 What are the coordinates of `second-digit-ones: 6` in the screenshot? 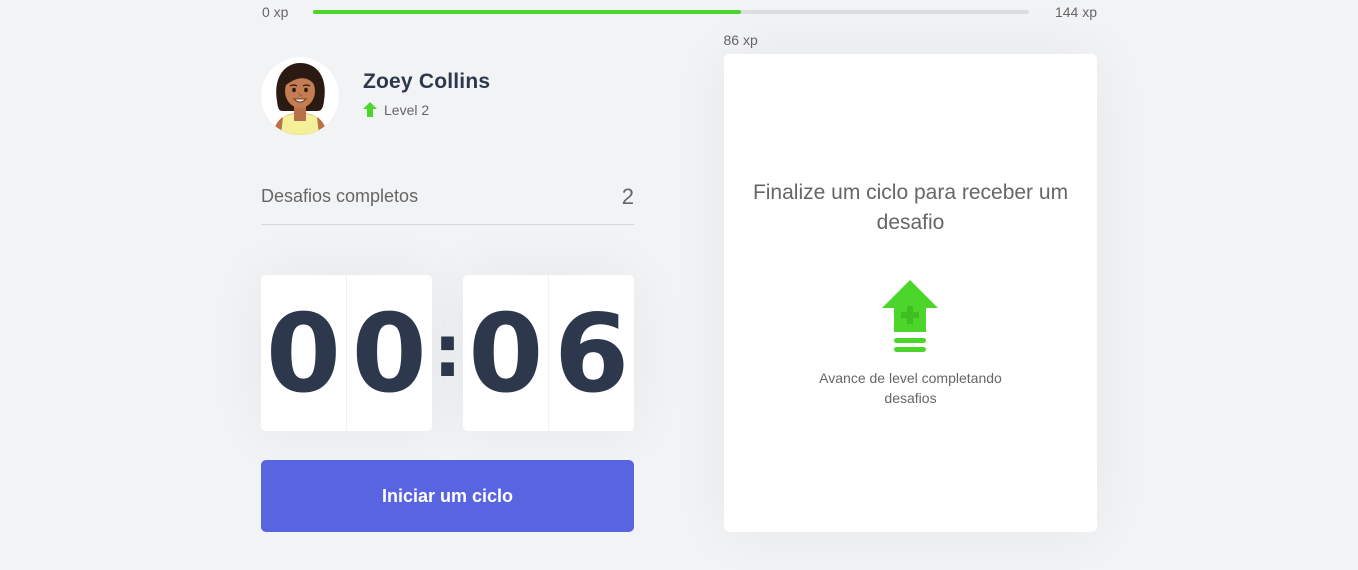 It's located at (592, 354).